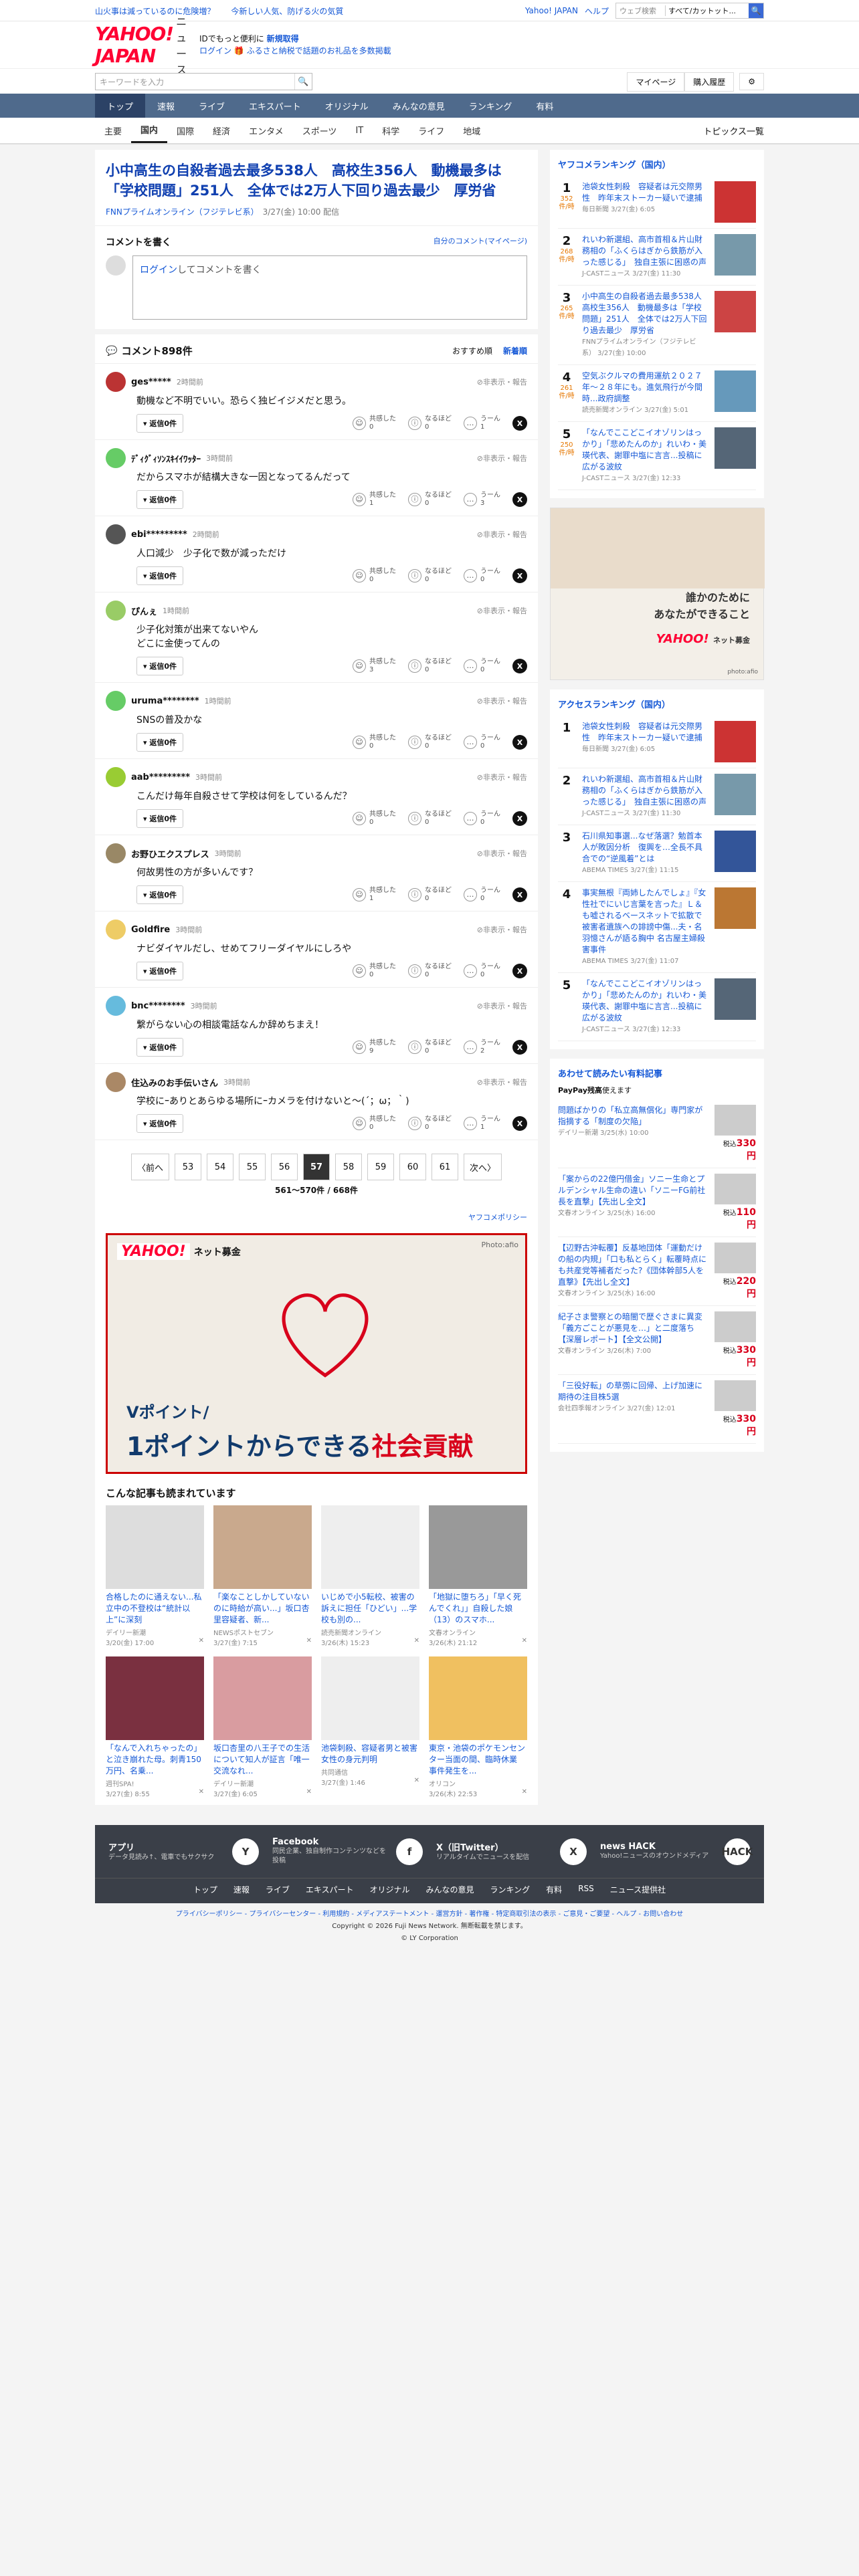 This screenshot has width=859, height=2576. I want to click on search-icon: 🔍, so click(756, 10).